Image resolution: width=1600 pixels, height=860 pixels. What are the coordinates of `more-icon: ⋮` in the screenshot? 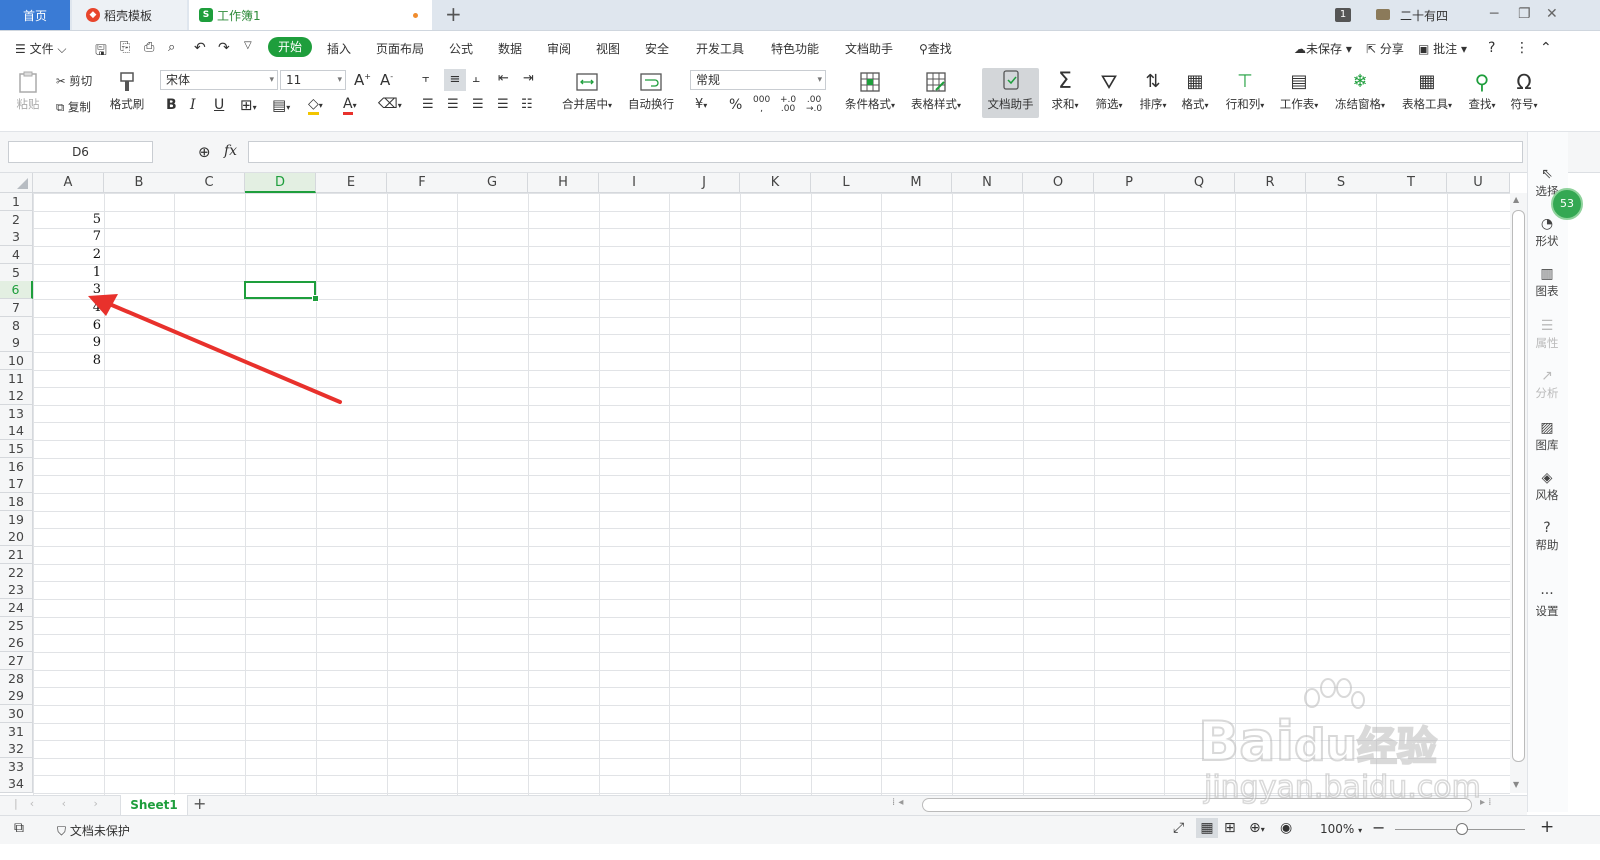 It's located at (1522, 48).